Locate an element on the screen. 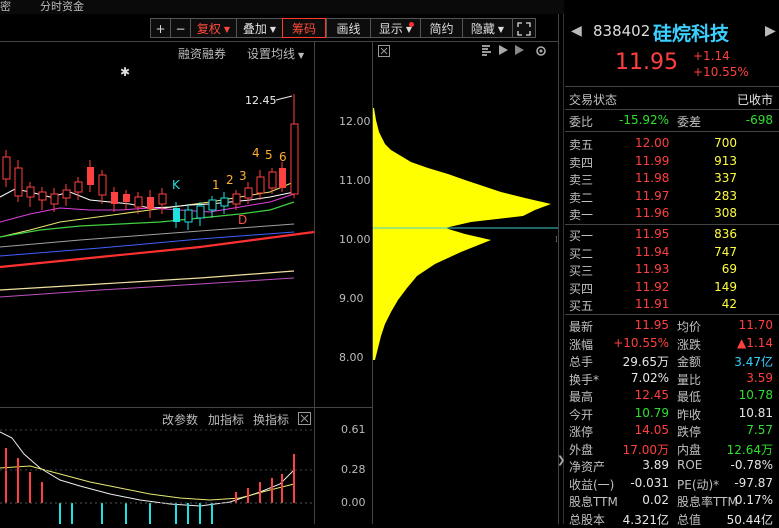 The image size is (779, 528). quote-value: 17.00万 is located at coordinates (645, 449).